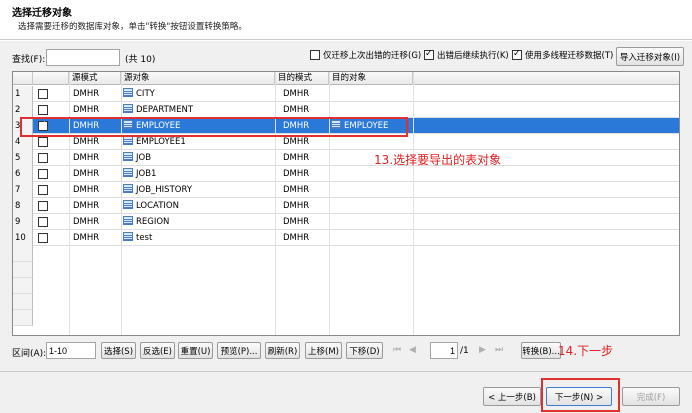 This screenshot has width=692, height=413. Describe the element at coordinates (650, 56) in the screenshot. I see `import-objects-button: 导入迁移对象(I)` at that location.